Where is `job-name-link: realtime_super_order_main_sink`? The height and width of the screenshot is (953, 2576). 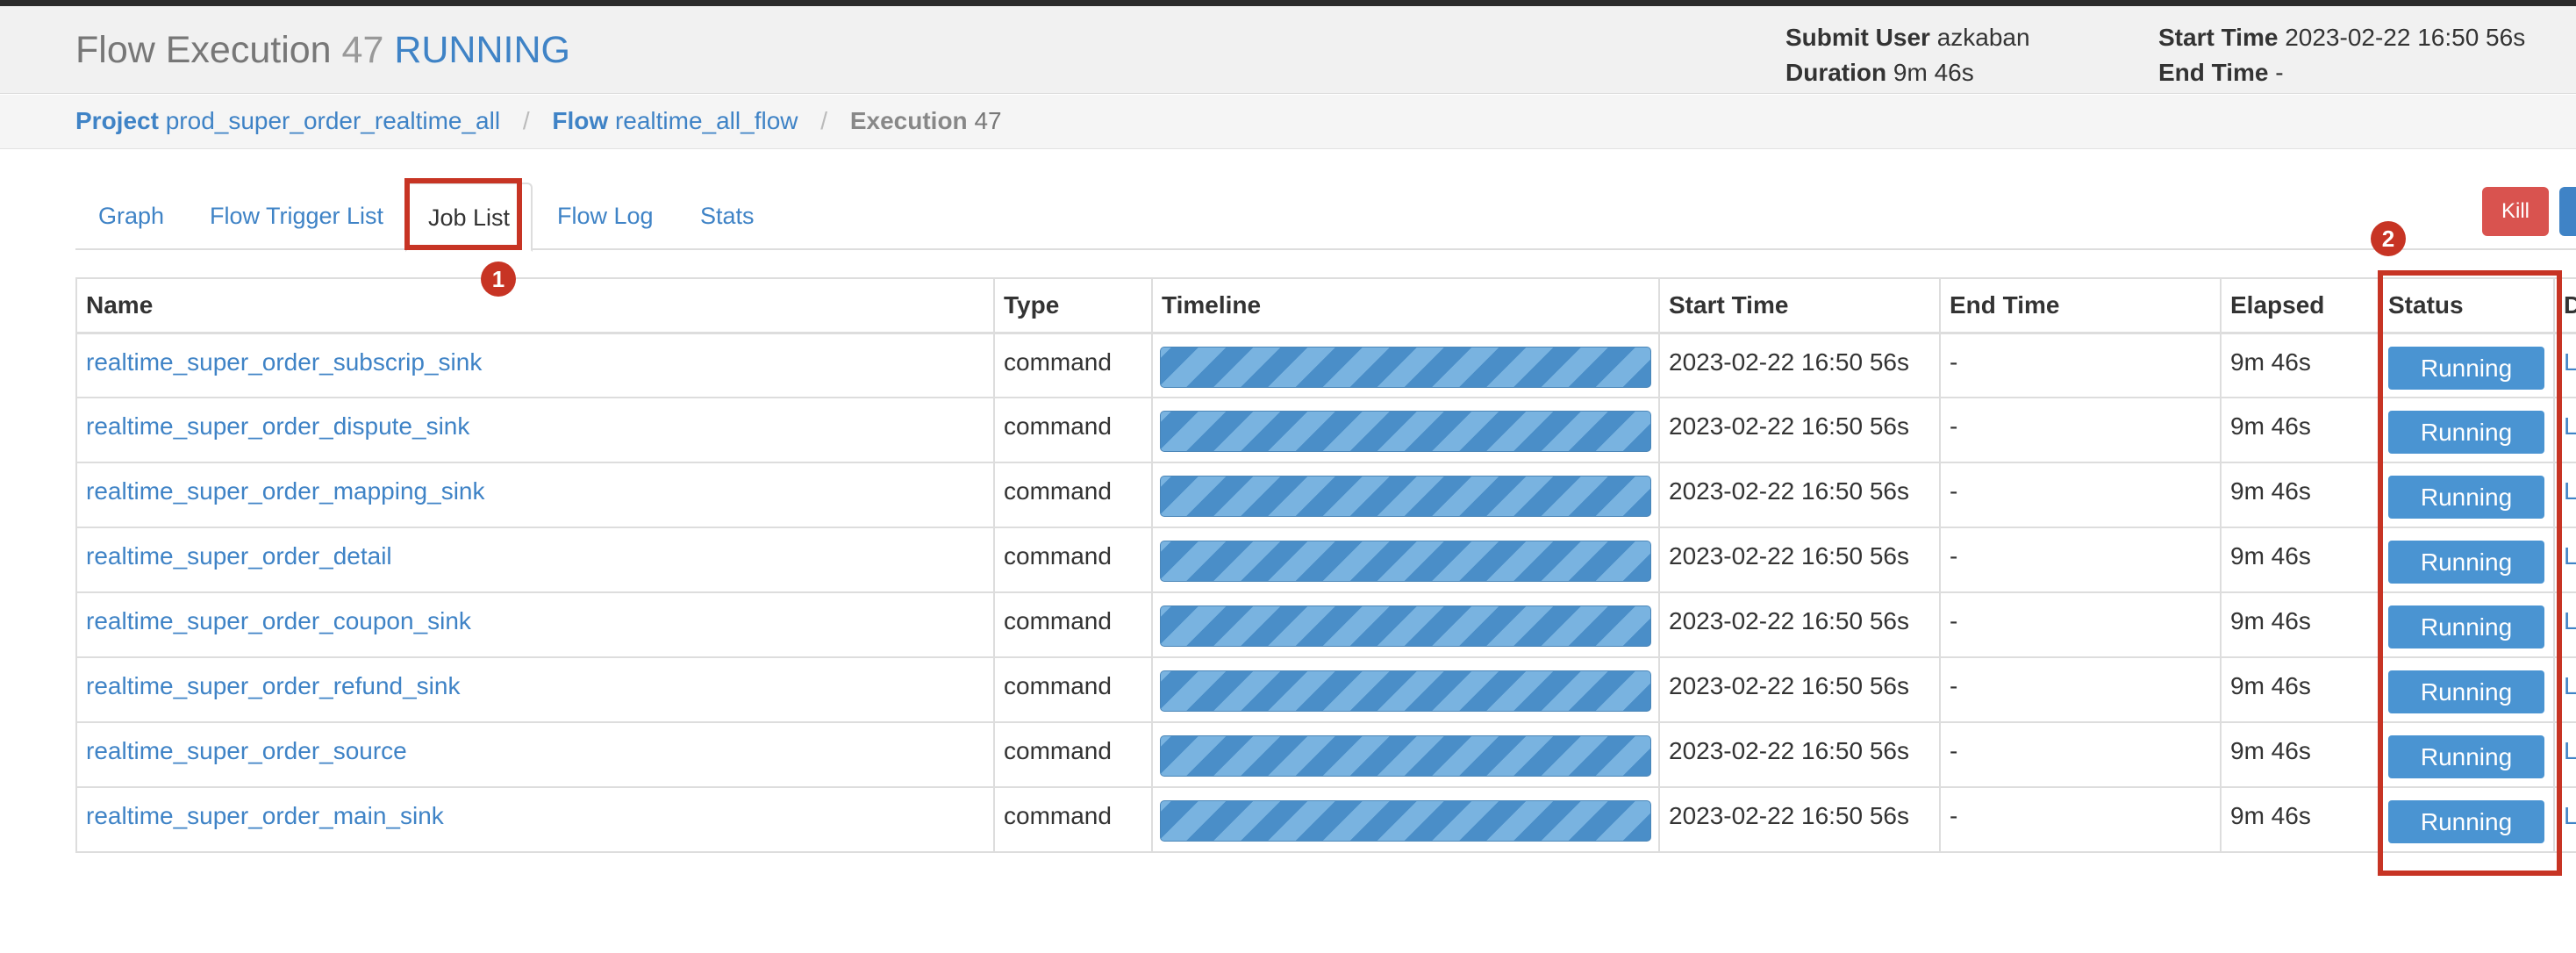 job-name-link: realtime_super_order_main_sink is located at coordinates (265, 815).